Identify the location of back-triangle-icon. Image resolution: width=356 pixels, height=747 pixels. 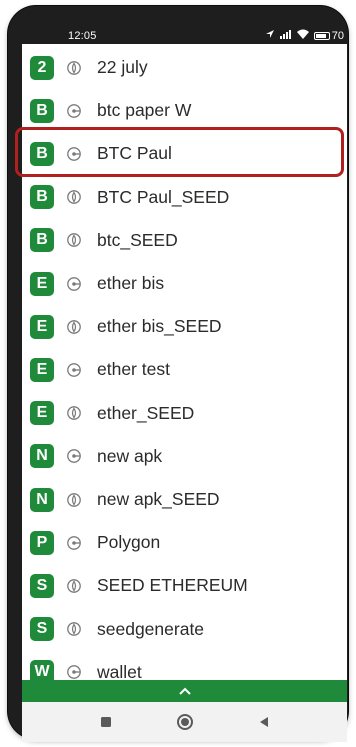
(264, 722).